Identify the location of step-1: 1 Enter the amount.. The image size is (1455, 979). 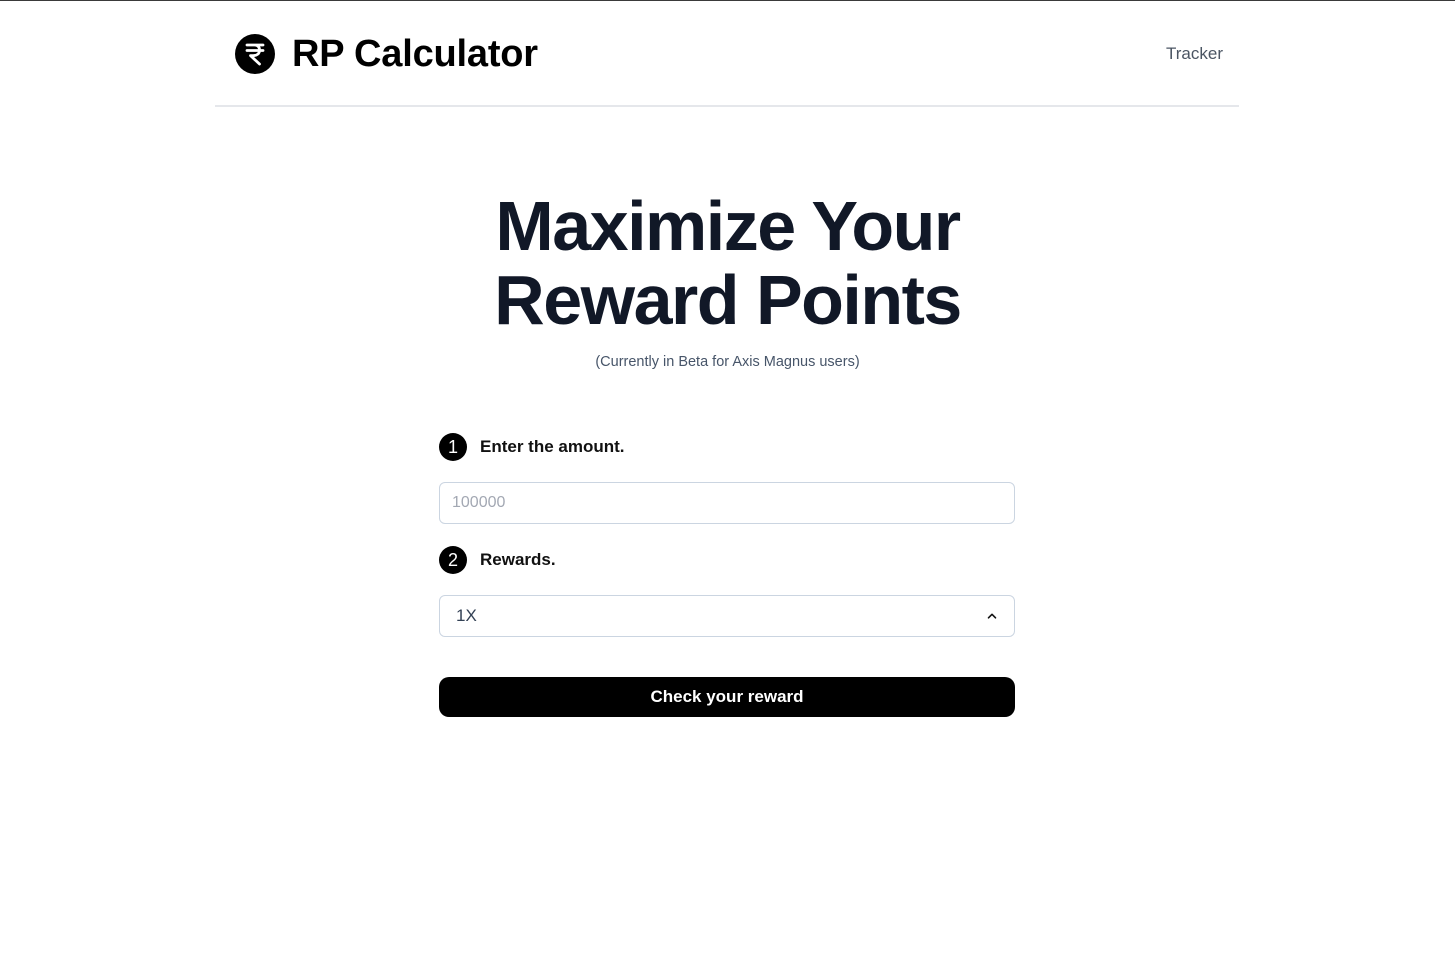
(727, 447).